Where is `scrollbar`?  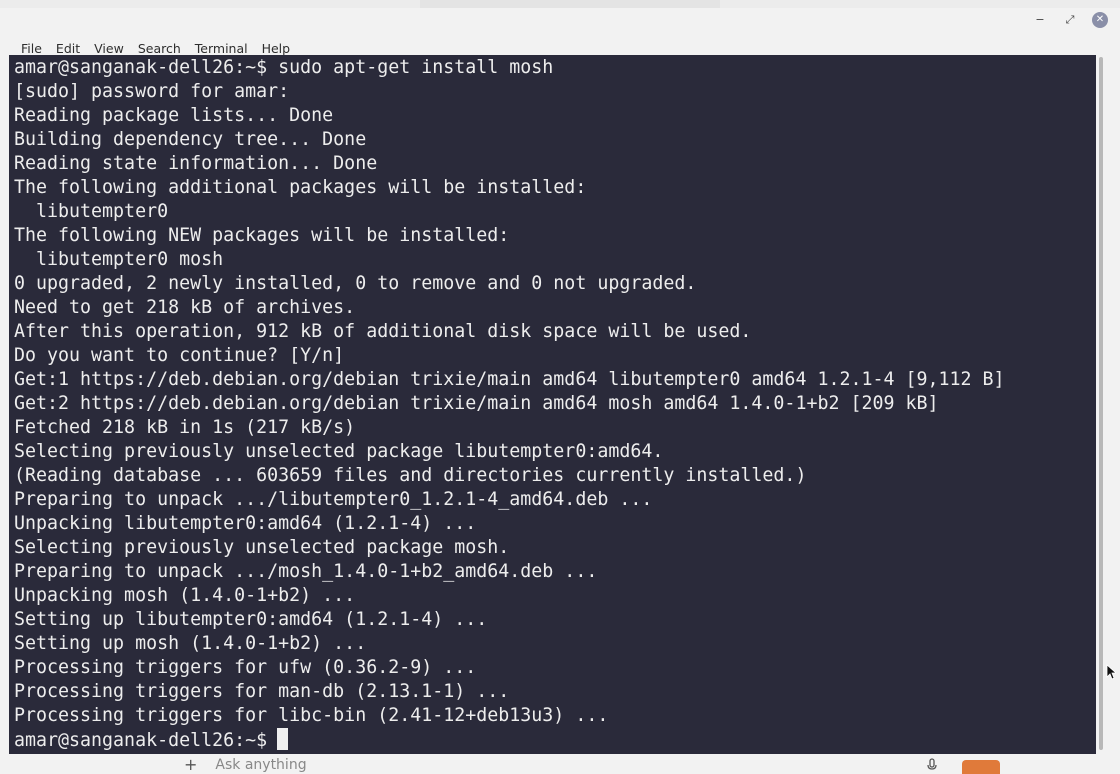
scrollbar is located at coordinates (1101, 404).